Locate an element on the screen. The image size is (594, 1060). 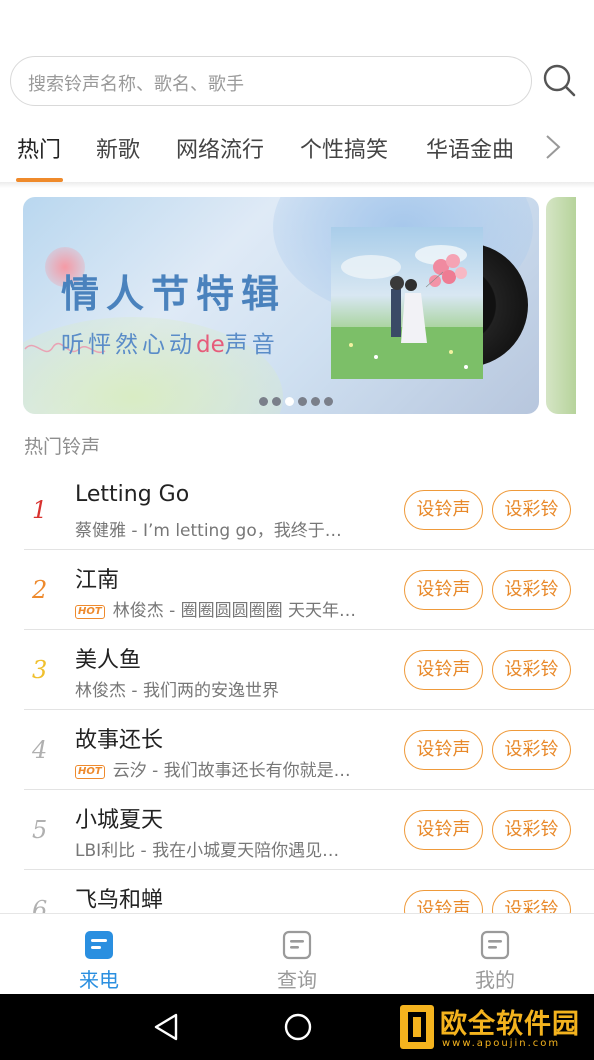
system-navigation-bar: 欧全软件园 www.apoujin.com is located at coordinates (297, 1027).